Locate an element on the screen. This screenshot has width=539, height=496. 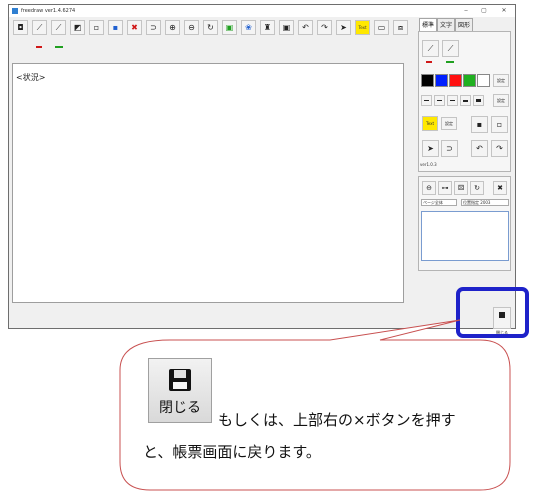
close-button-large: 閉じる is located at coordinates (180, 390).